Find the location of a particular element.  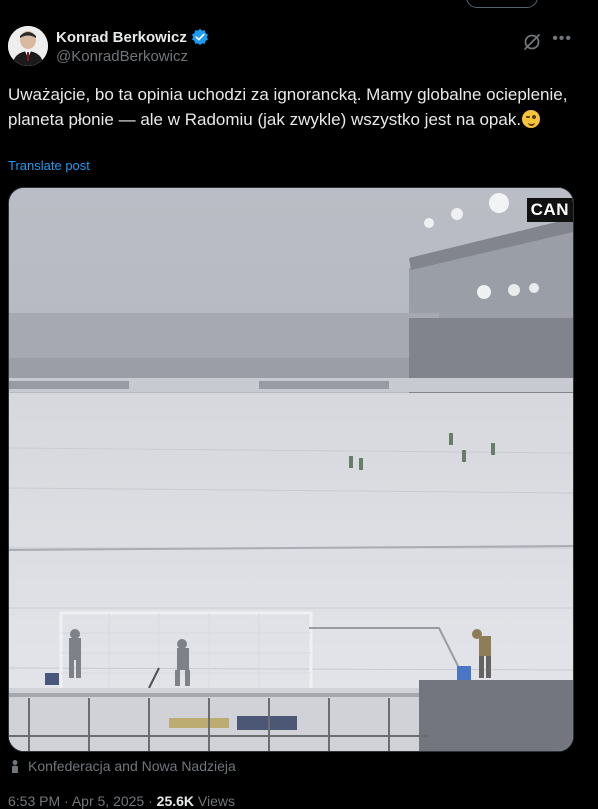

post-meta: 6:53 PM · Apr 5, 2025 · 25.6K Views is located at coordinates (121, 801).